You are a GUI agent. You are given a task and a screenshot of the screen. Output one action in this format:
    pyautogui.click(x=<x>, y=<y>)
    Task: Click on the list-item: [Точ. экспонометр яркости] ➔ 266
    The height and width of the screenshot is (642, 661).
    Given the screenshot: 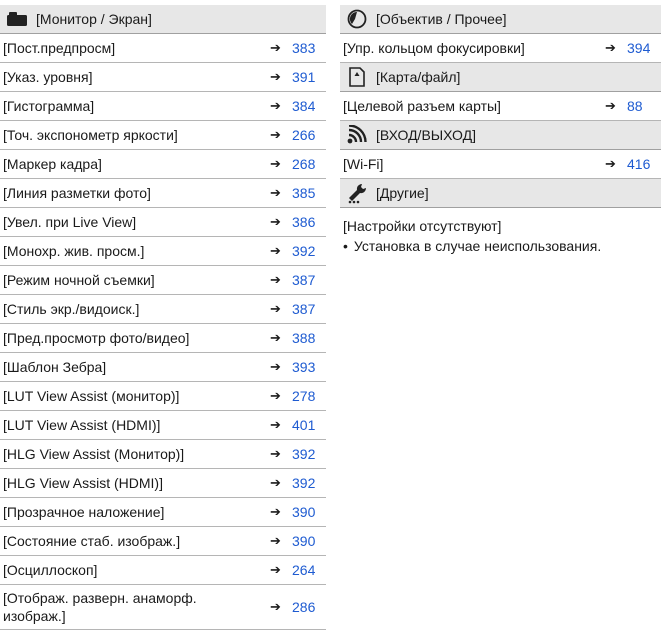 What is the action you would take?
    pyautogui.click(x=163, y=135)
    